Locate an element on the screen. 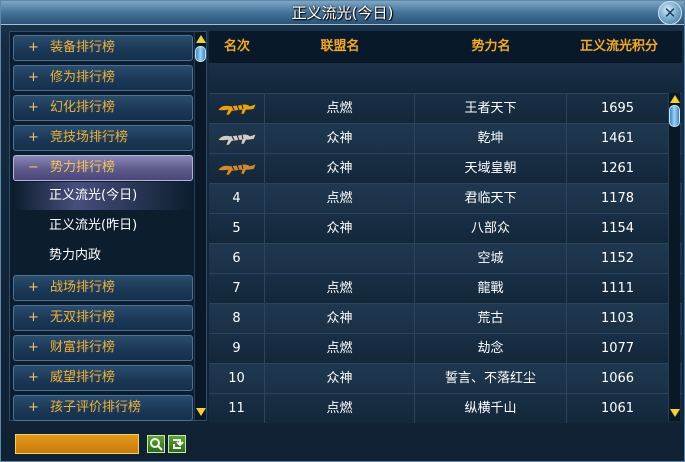 This screenshot has height=462, width=685. cell-alliance is located at coordinates (340, 258).